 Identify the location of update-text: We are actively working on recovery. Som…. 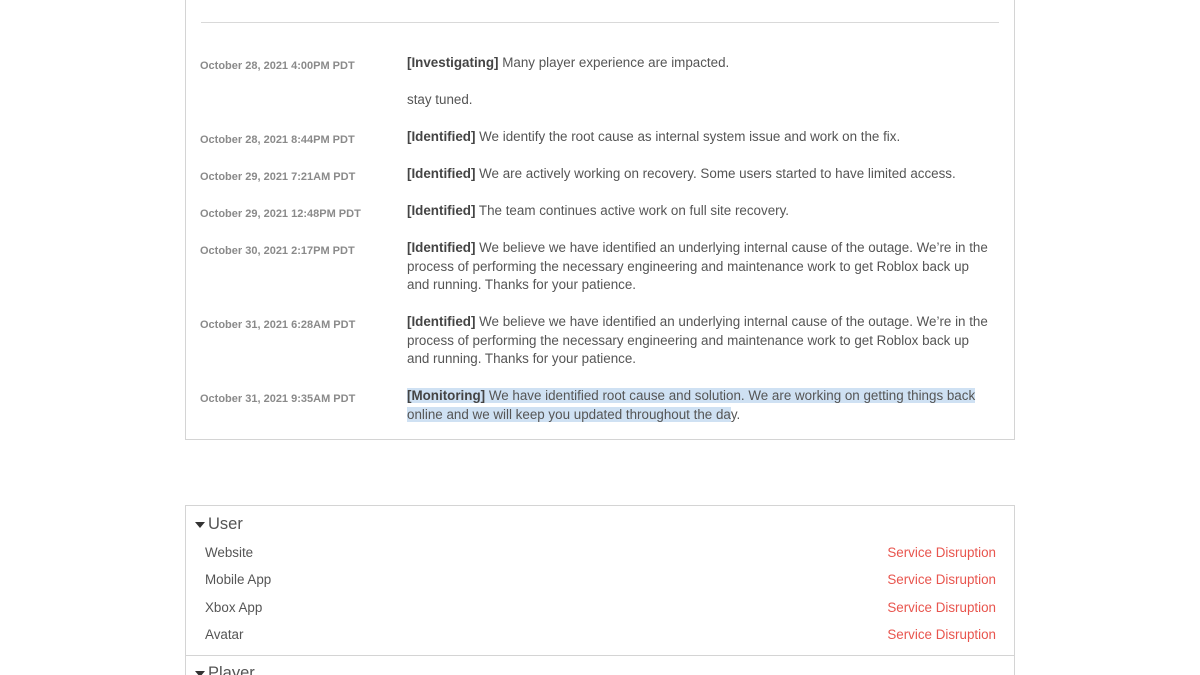
(715, 173).